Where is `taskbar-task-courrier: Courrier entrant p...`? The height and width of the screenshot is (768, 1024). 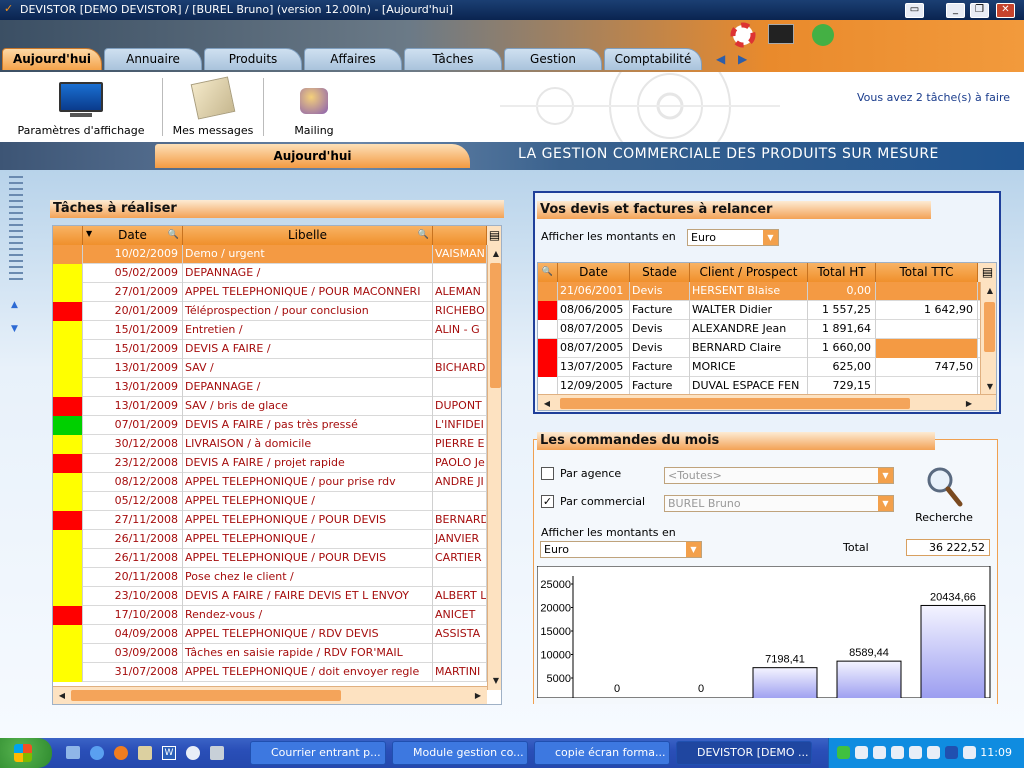
taskbar-task-courrier: Courrier entrant p... is located at coordinates (318, 753).